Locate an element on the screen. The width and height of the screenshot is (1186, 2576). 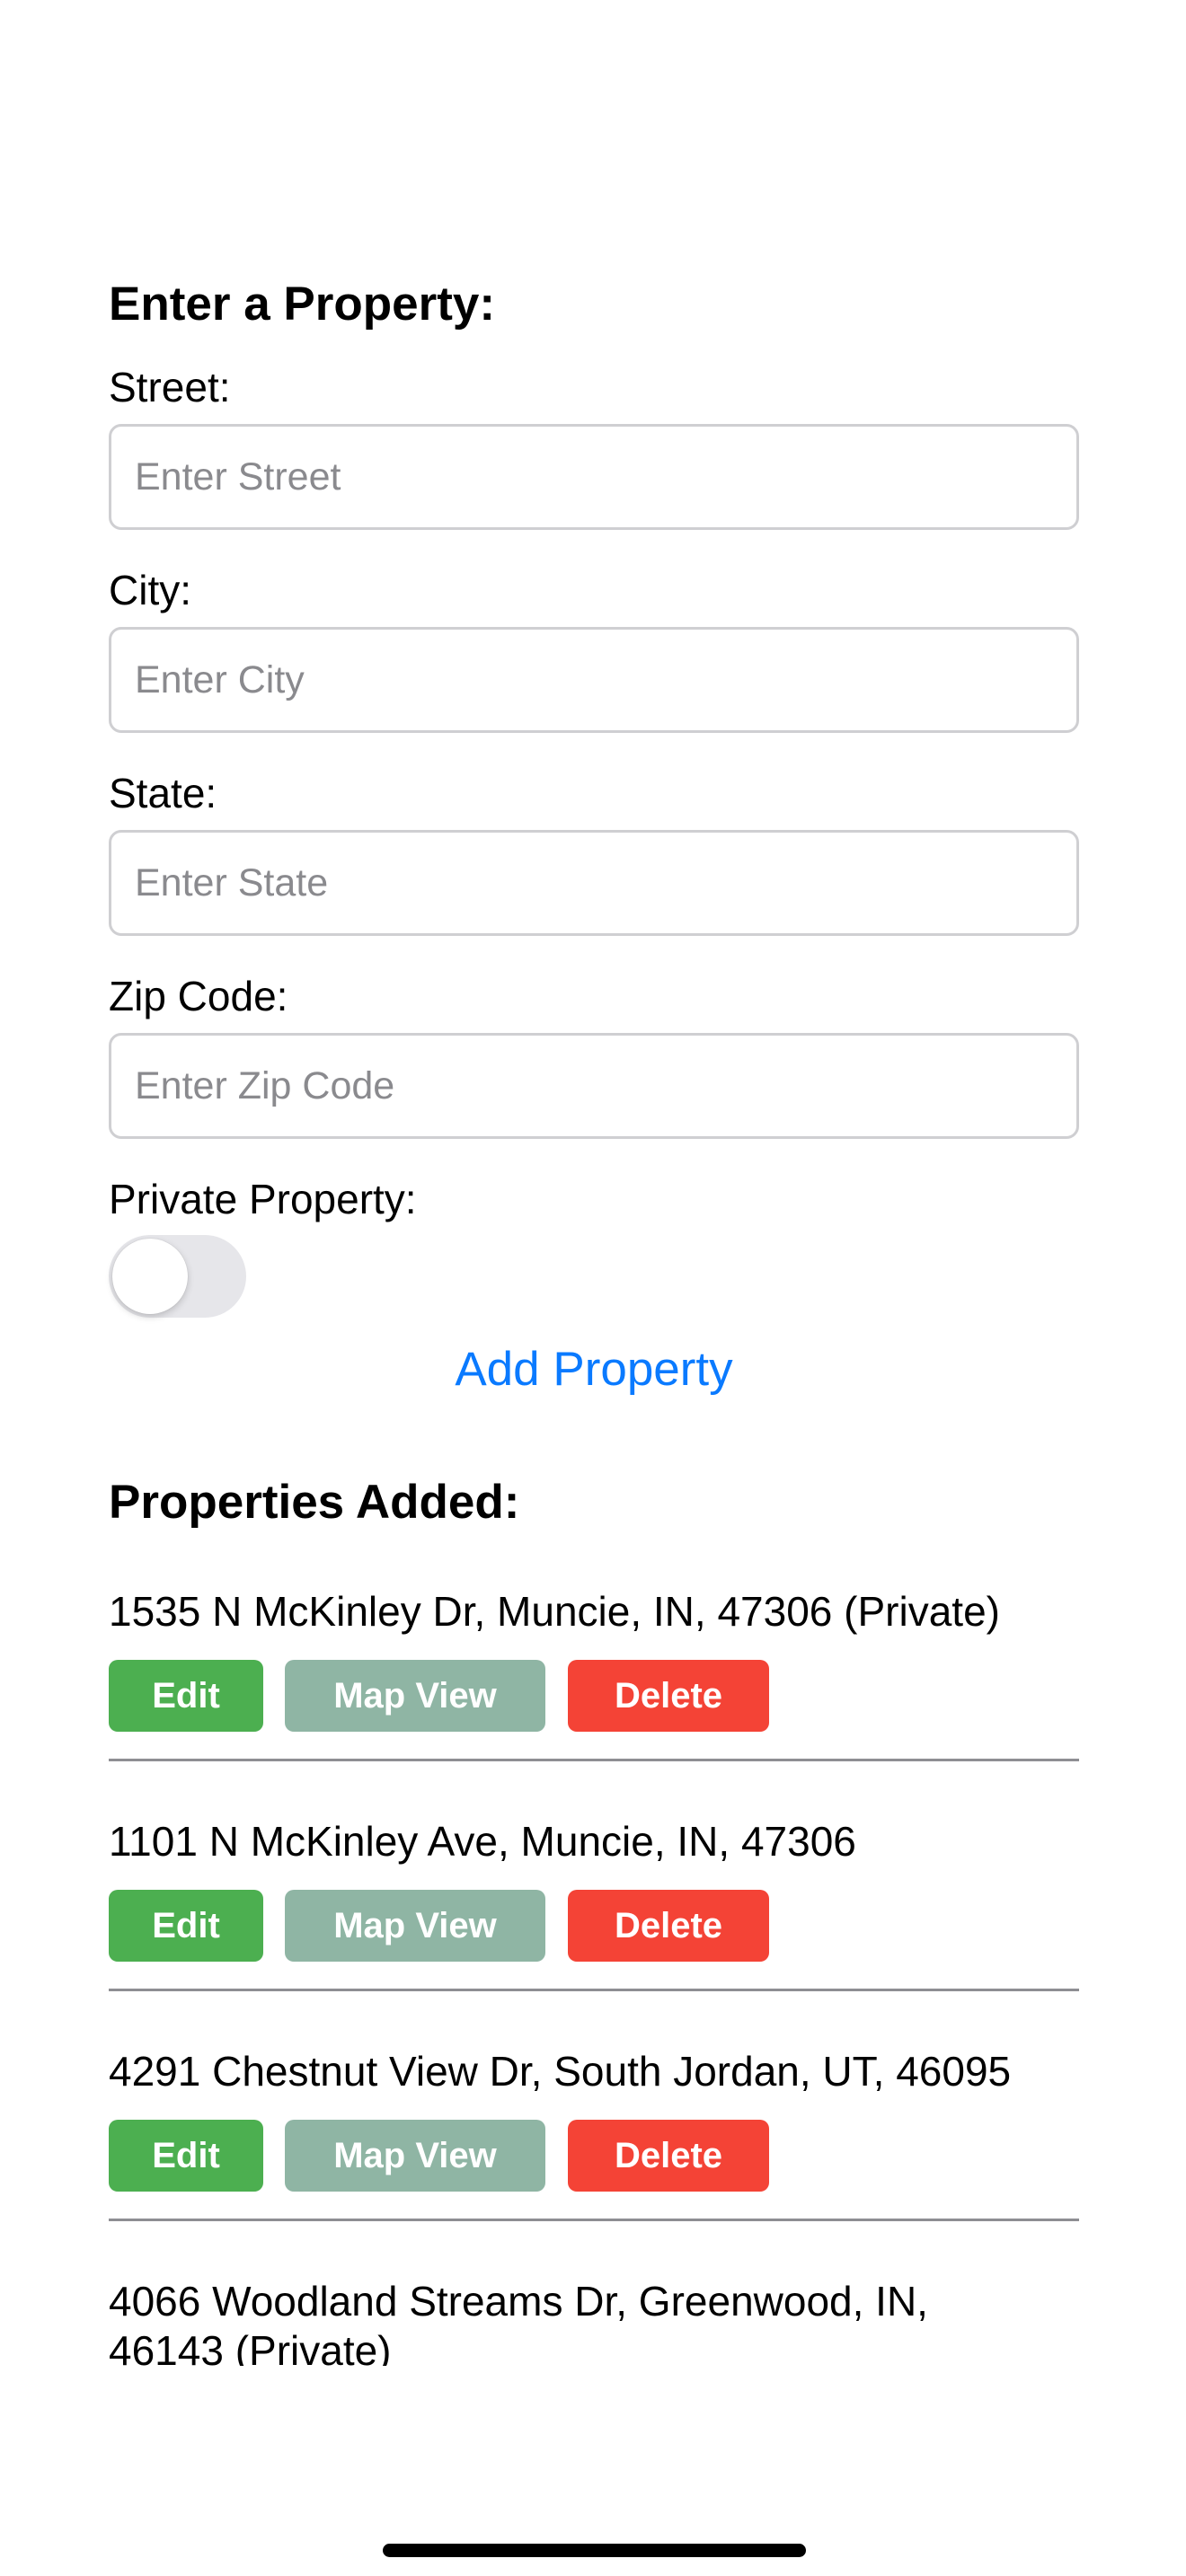
add-property-button: Add Property is located at coordinates (594, 1369).